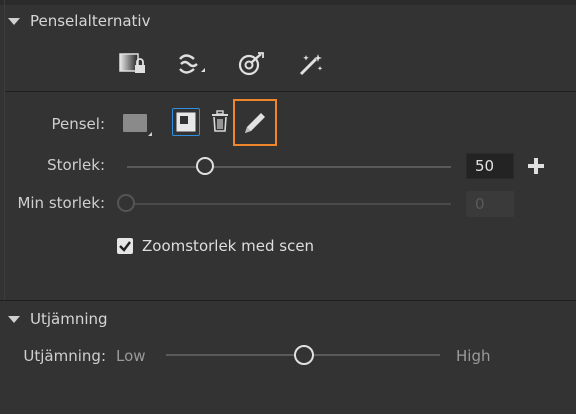 The height and width of the screenshot is (414, 576). Describe the element at coordinates (228, 246) in the screenshot. I see `zoom-size-label: Zoomstorlek med scen` at that location.